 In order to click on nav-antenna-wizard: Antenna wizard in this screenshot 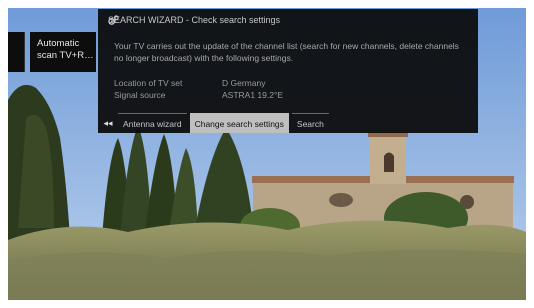, I will do `click(152, 123)`.